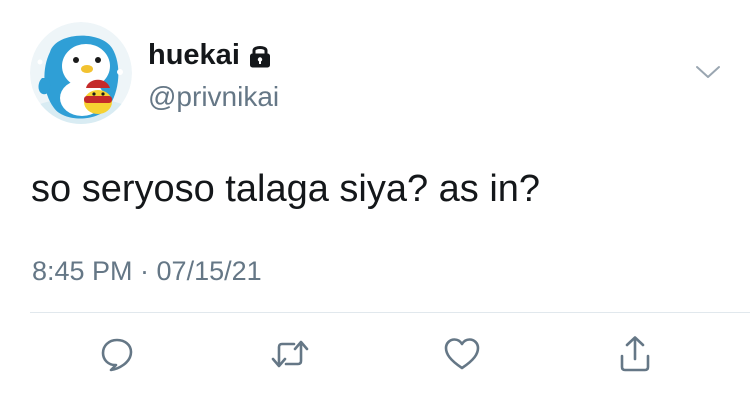 The image size is (750, 401). Describe the element at coordinates (708, 72) in the screenshot. I see `chevron-down-icon` at that location.